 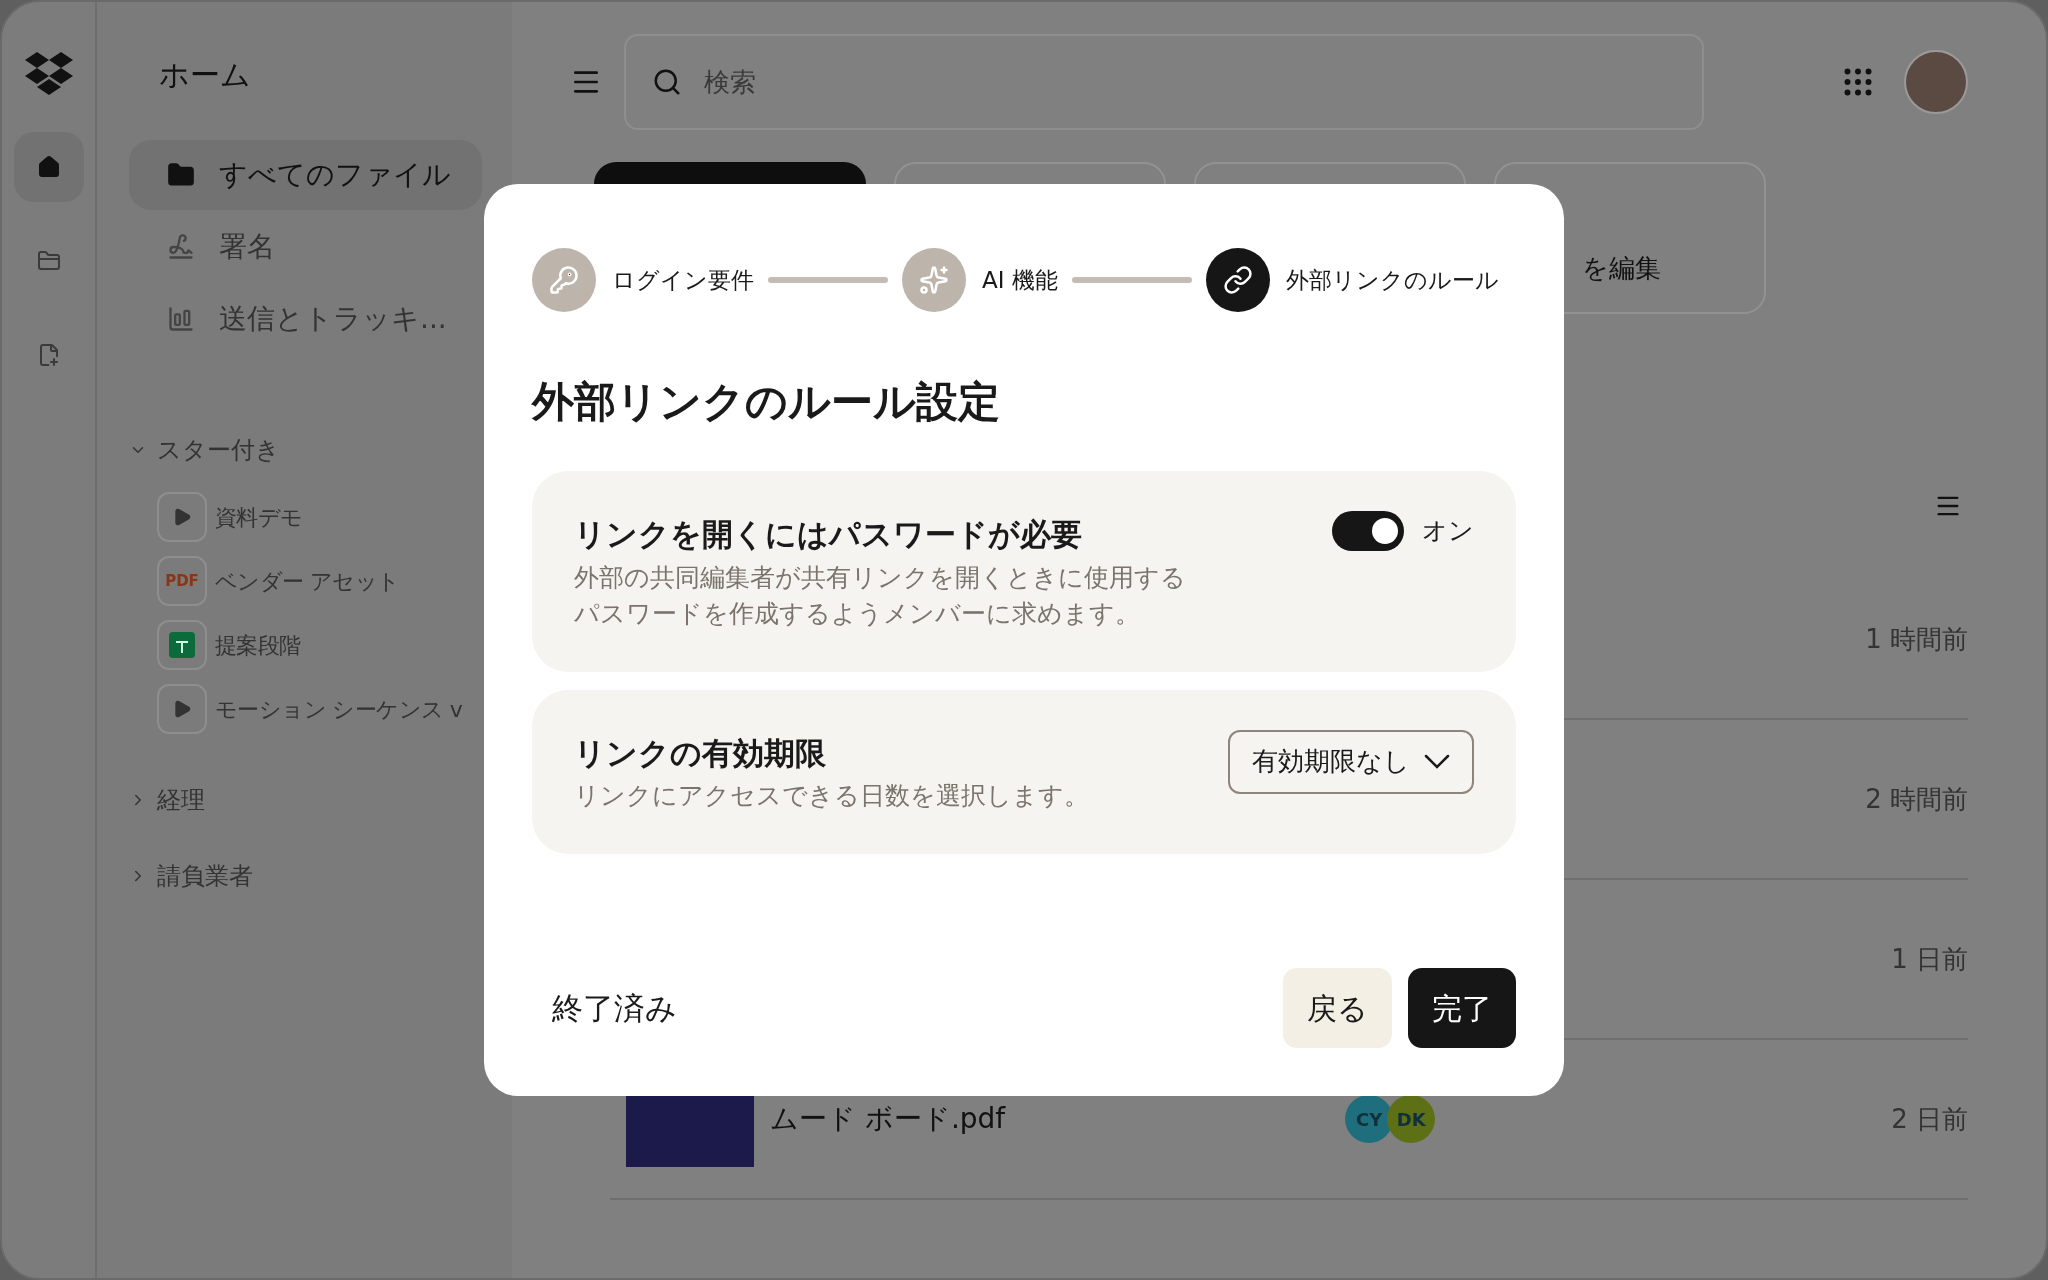 What do you see at coordinates (1916, 639) in the screenshot?
I see `modified-time: 1 時間前` at bounding box center [1916, 639].